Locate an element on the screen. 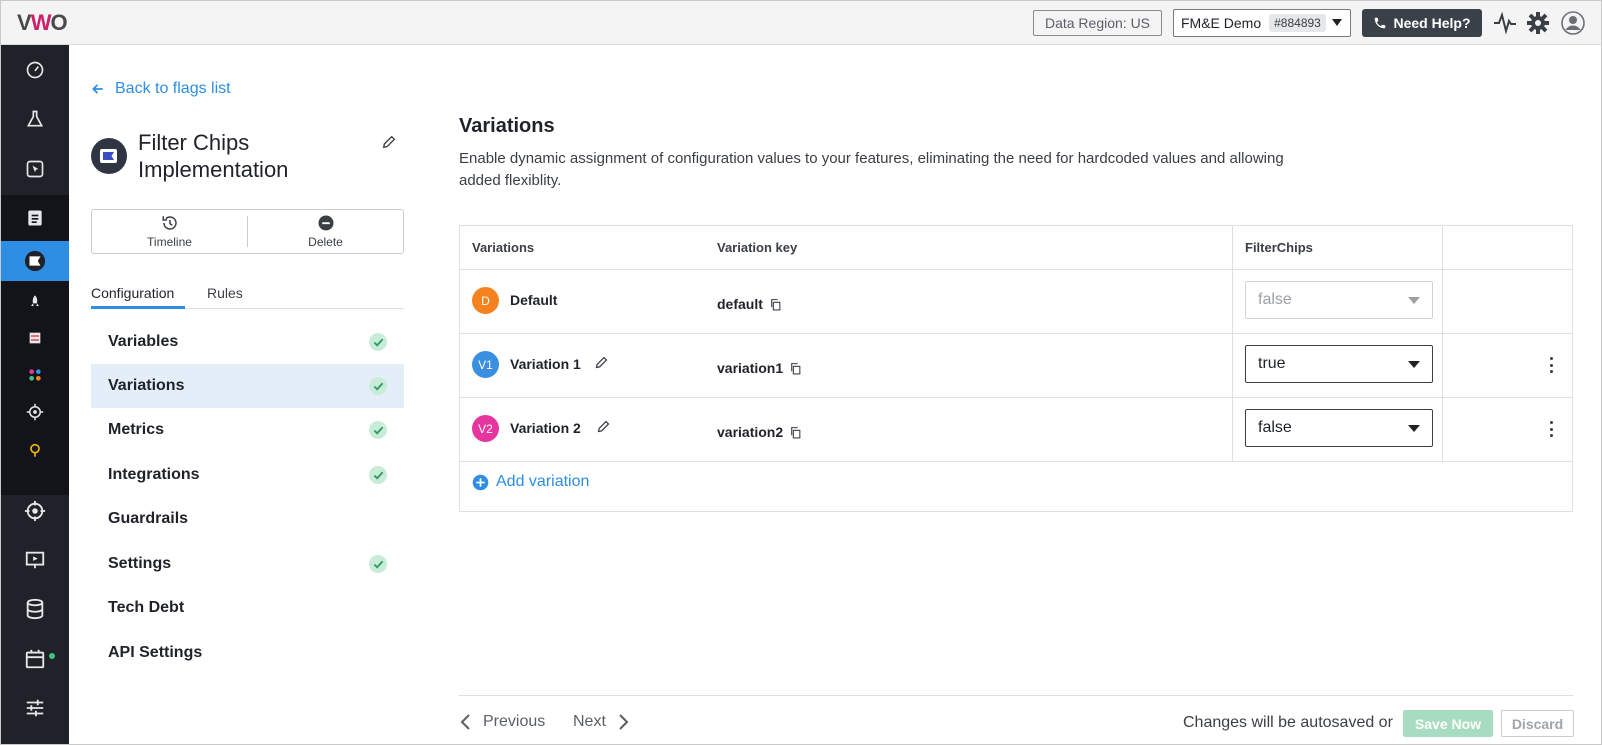 The width and height of the screenshot is (1602, 745). delete-button: Delete is located at coordinates (325, 231).